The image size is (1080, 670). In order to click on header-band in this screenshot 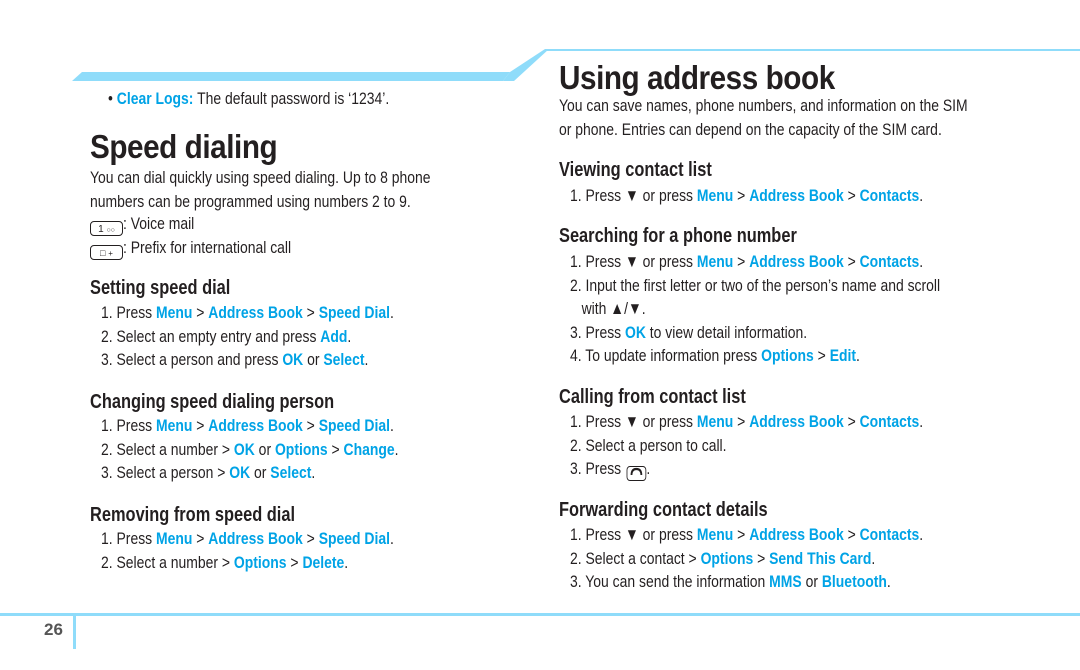, I will do `click(576, 65)`.